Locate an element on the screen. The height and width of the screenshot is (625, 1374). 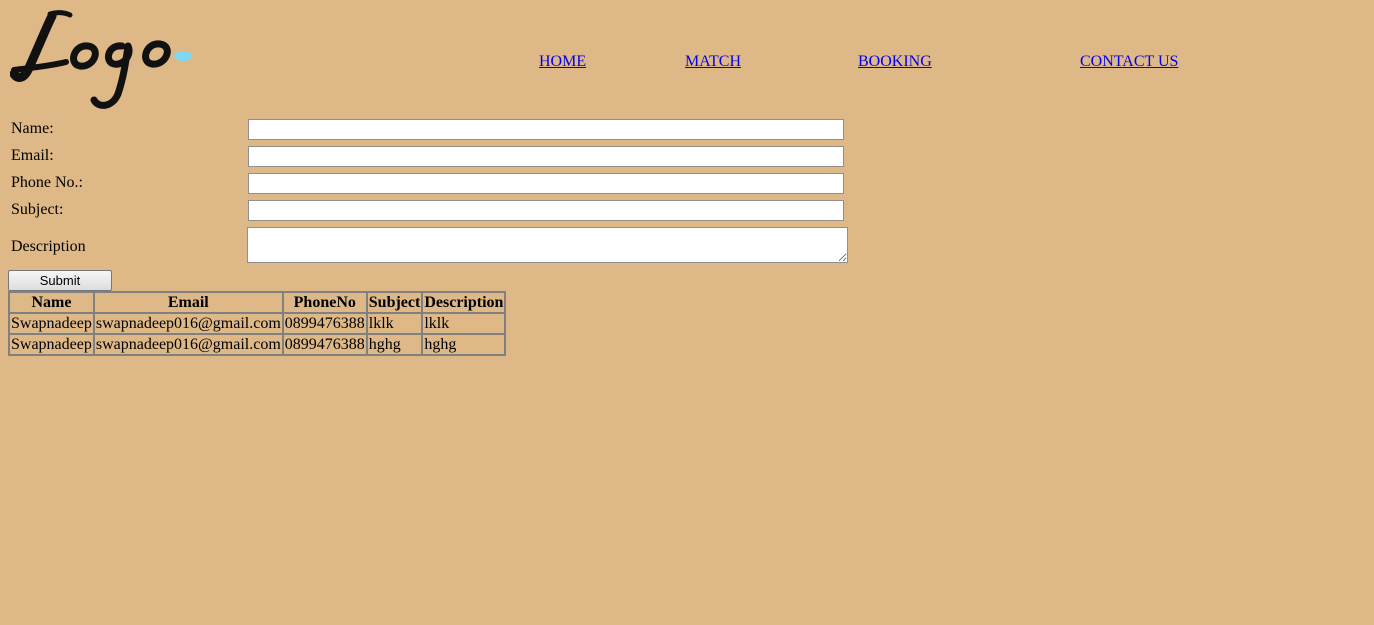
column-header-description: Description is located at coordinates (464, 302).